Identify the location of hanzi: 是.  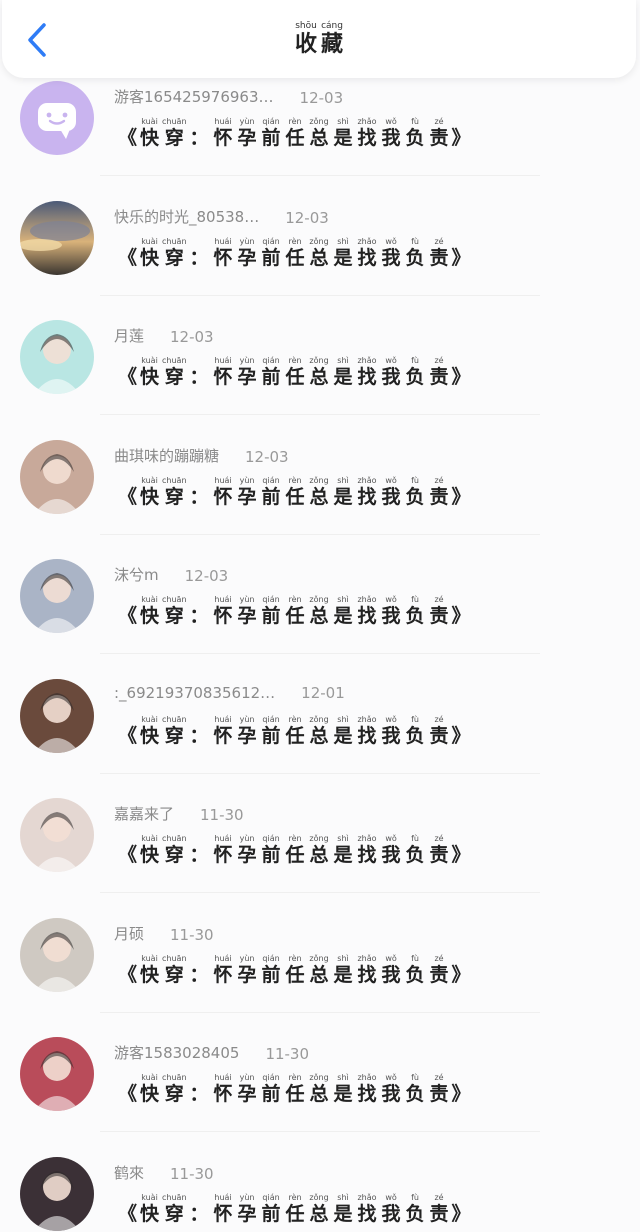
(343, 974).